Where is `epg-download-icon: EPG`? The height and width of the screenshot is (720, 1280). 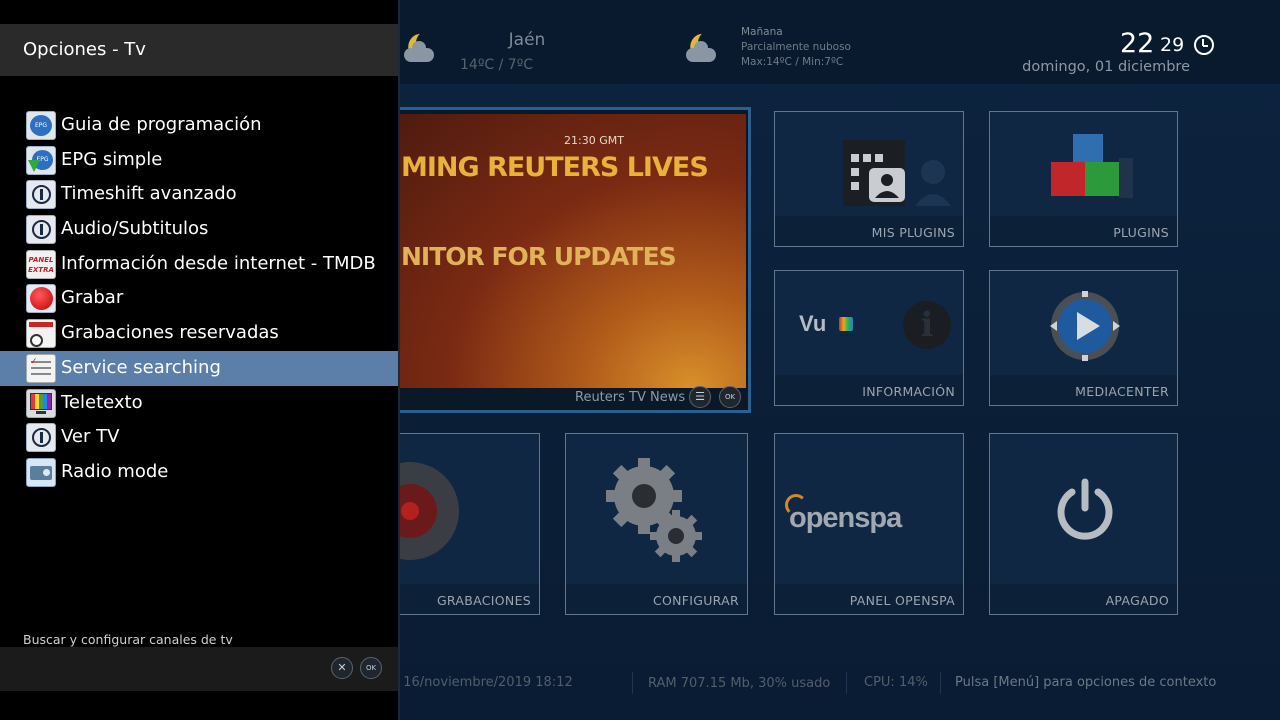
epg-download-icon: EPG is located at coordinates (41, 160).